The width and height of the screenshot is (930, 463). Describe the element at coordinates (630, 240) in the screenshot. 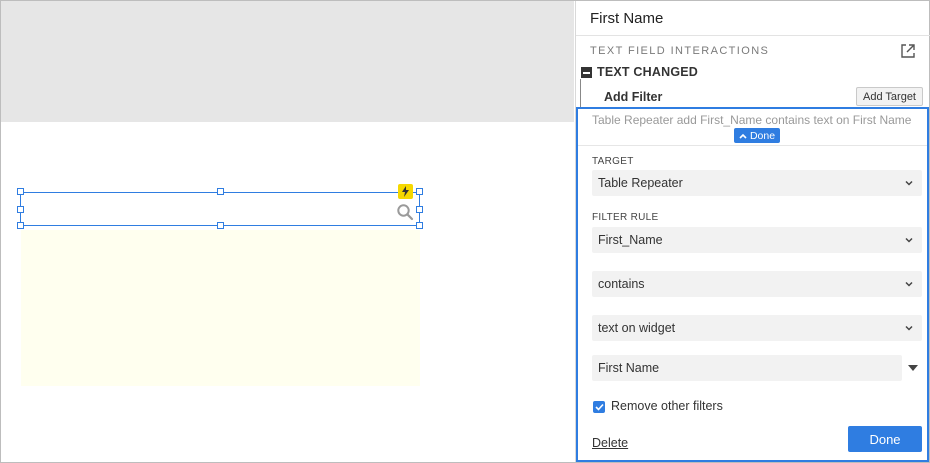

I see `column-value: First_Name` at that location.